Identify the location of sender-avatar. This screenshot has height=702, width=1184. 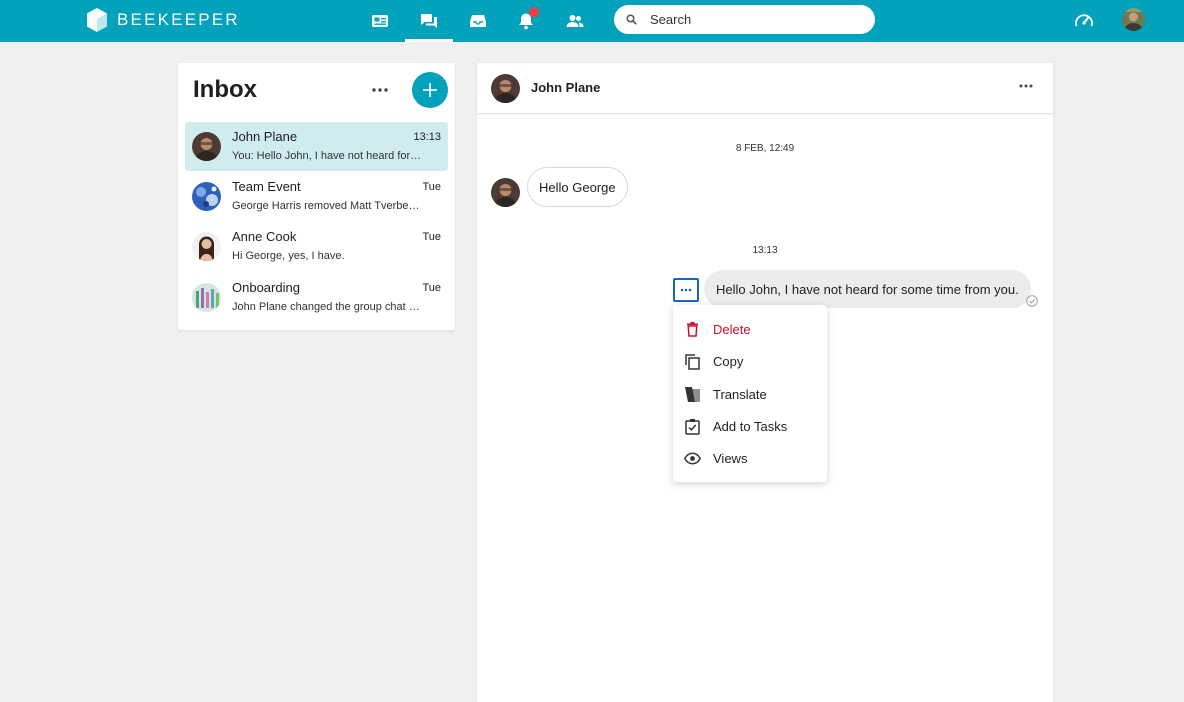
(505, 192).